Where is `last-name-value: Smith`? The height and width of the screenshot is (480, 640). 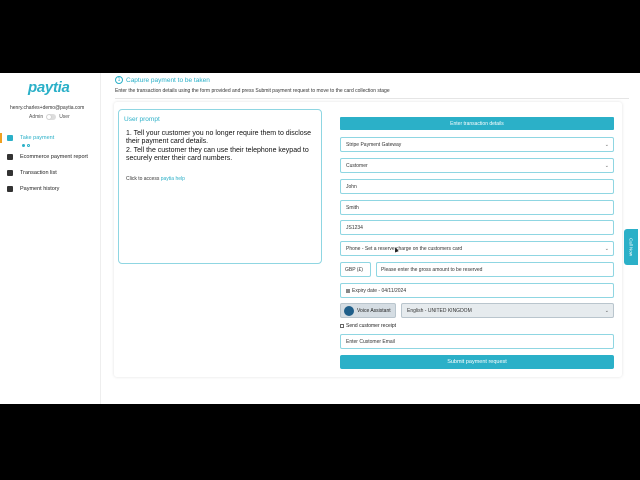
last-name-value: Smith is located at coordinates (352, 207).